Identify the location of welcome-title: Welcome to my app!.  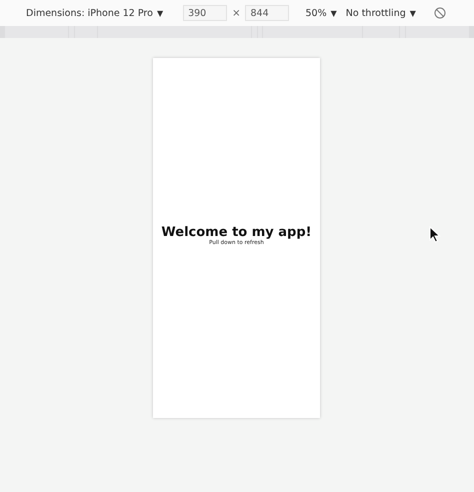
(236, 232).